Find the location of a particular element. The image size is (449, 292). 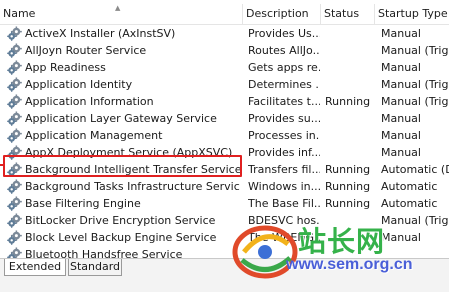

service-name: Background Tasks Infrastructure Service is located at coordinates (132, 186).